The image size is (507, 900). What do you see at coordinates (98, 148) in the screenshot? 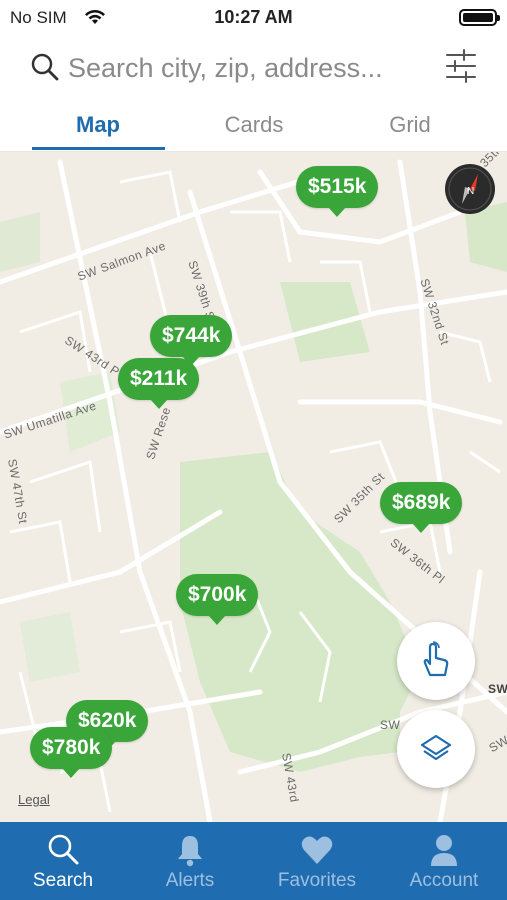
I see `active-tab-indicator` at bounding box center [98, 148].